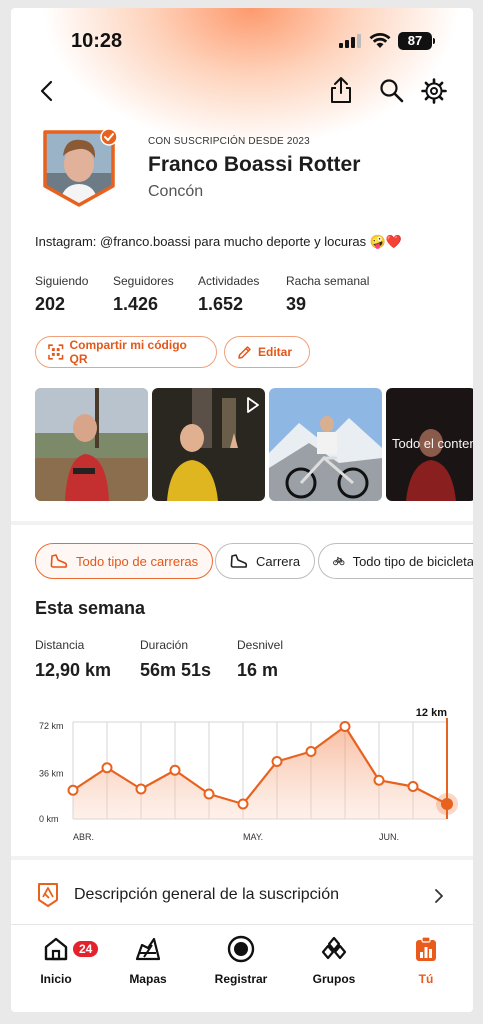  I want to click on tab-label: Grupos, so click(334, 979).